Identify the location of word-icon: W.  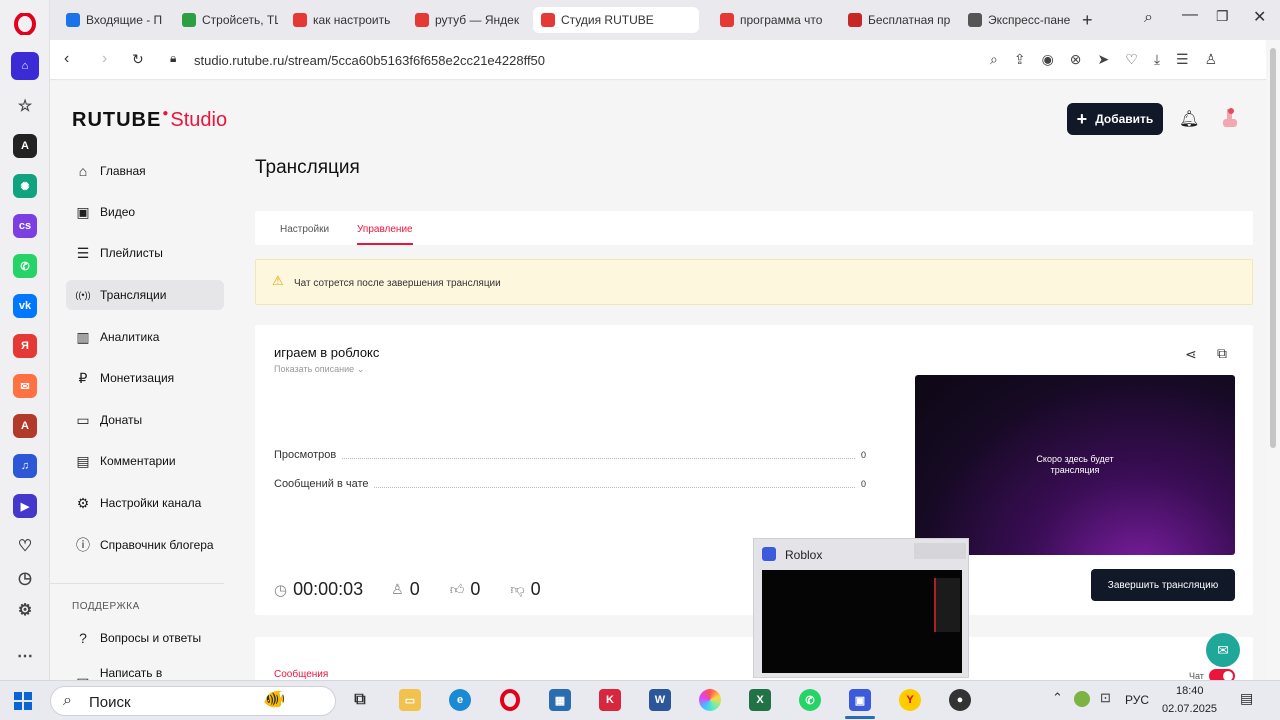
(660, 700).